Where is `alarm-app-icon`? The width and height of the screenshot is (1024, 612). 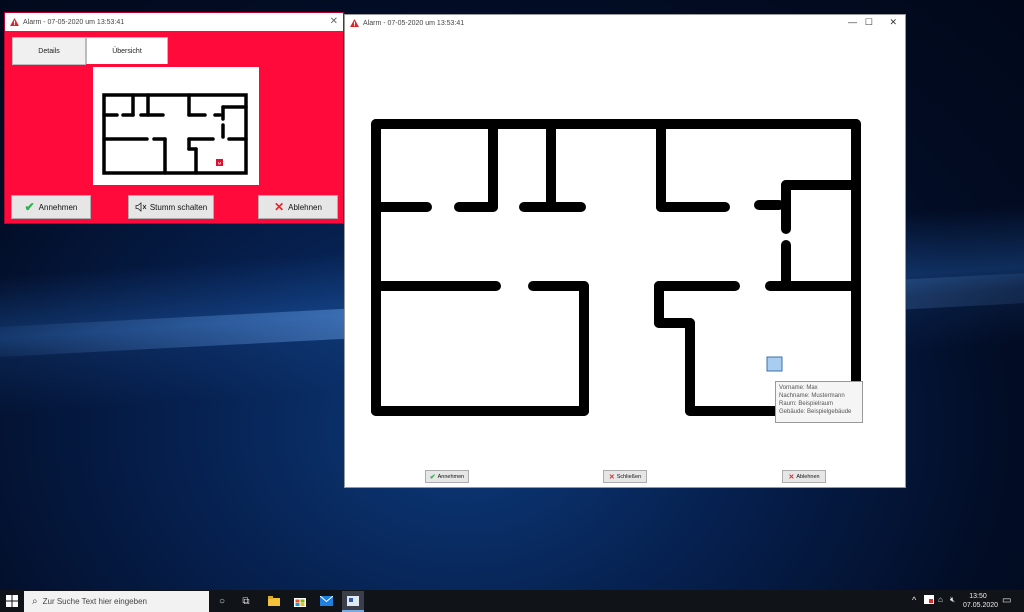
alarm-app-icon is located at coordinates (353, 601).